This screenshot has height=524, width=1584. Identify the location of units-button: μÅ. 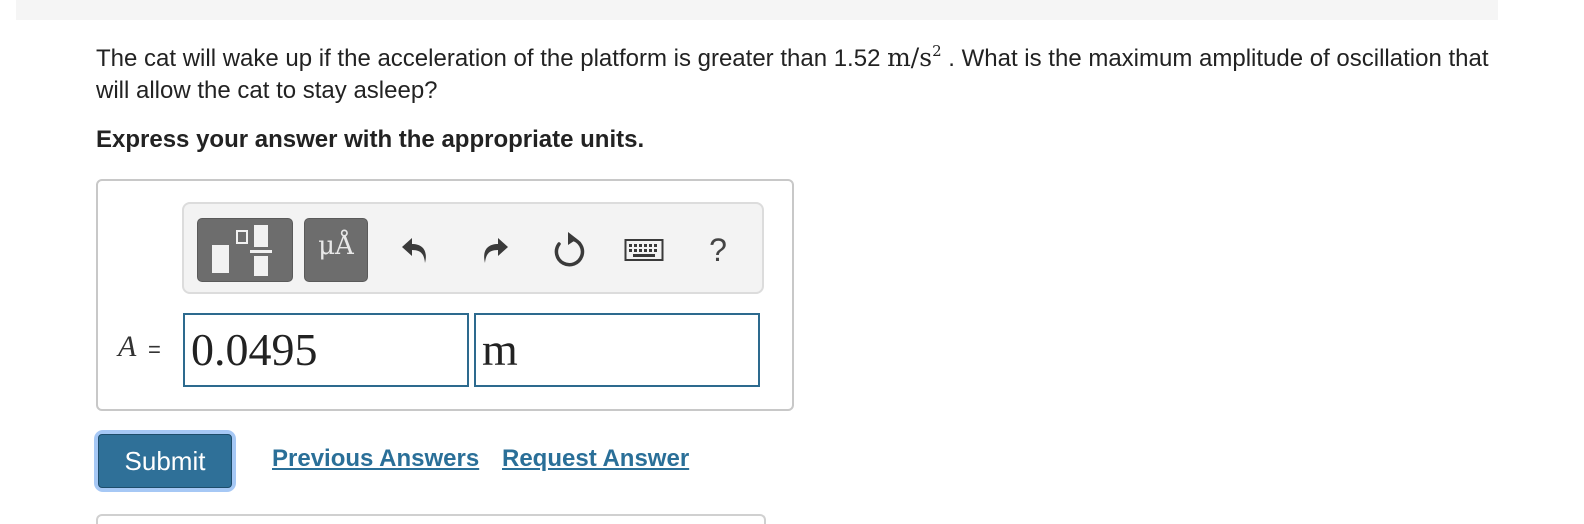
(336, 250).